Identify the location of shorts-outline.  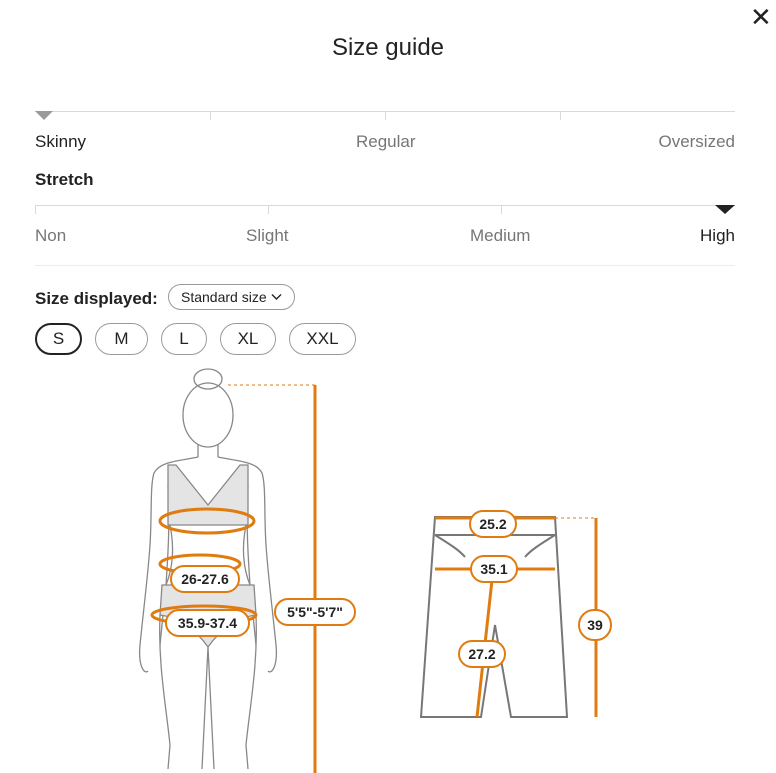
(494, 617).